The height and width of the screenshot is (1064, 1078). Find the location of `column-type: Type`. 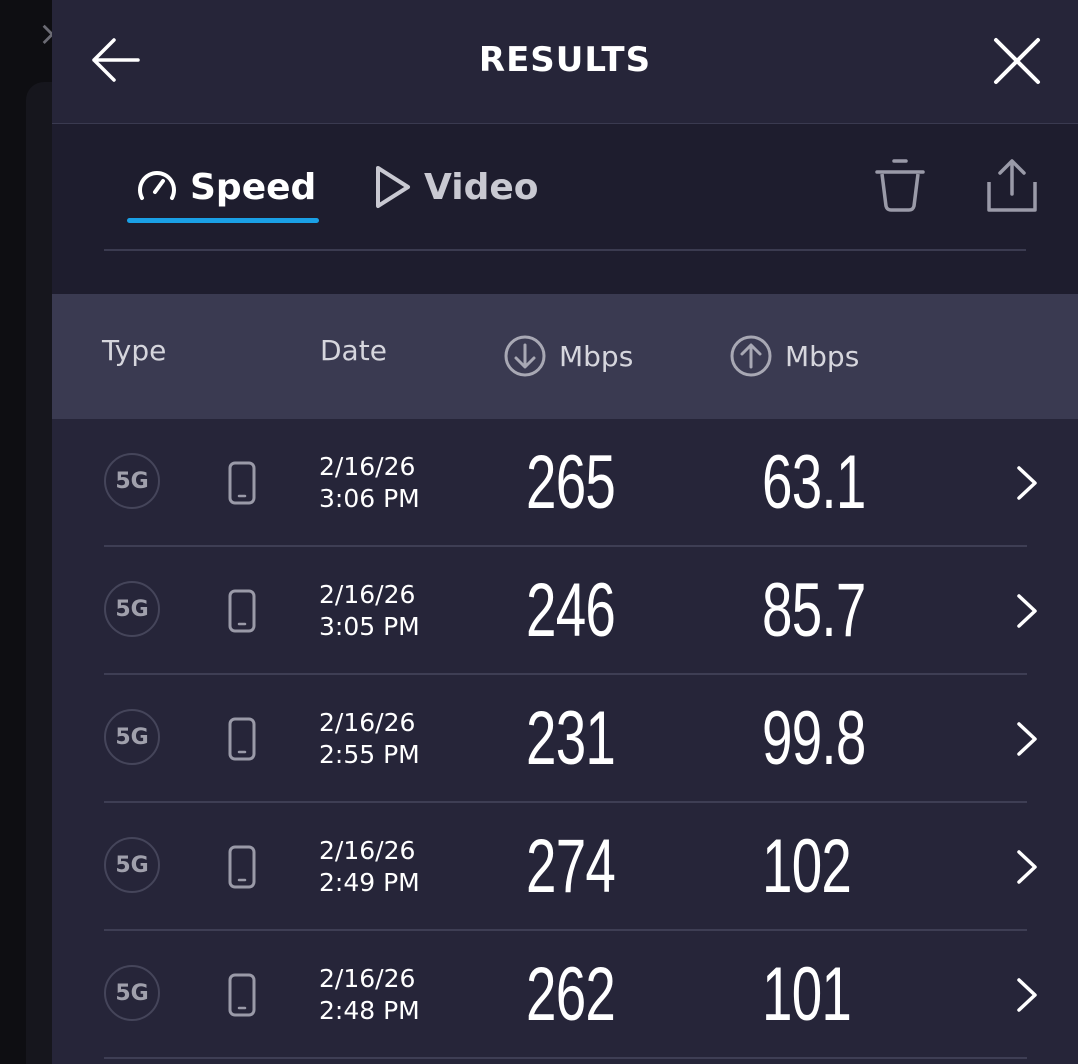

column-type: Type is located at coordinates (134, 350).